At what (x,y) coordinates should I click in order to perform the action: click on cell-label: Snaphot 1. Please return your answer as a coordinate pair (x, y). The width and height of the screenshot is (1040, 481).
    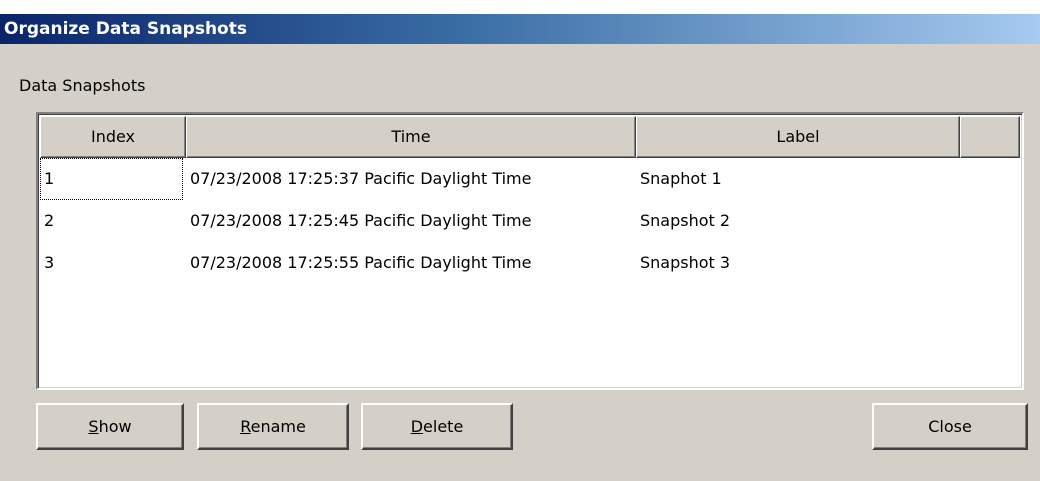
    Looking at the image, I should click on (681, 178).